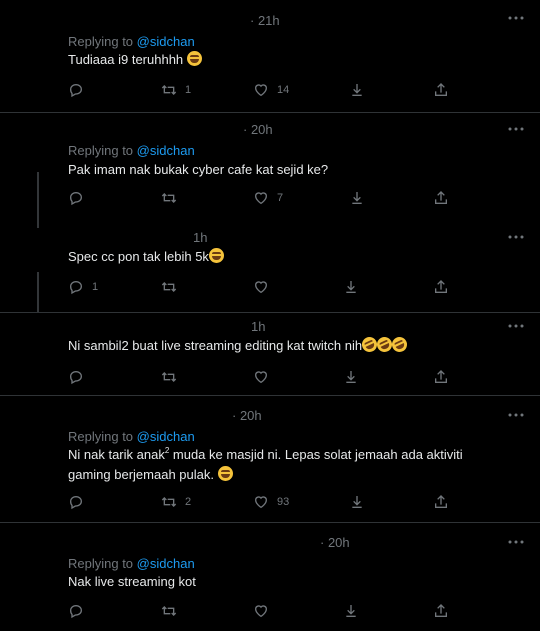 Image resolution: width=540 pixels, height=631 pixels. Describe the element at coordinates (288, 60) in the screenshot. I see `tweet-text: Tudiaaa i9 teruhhhh` at that location.